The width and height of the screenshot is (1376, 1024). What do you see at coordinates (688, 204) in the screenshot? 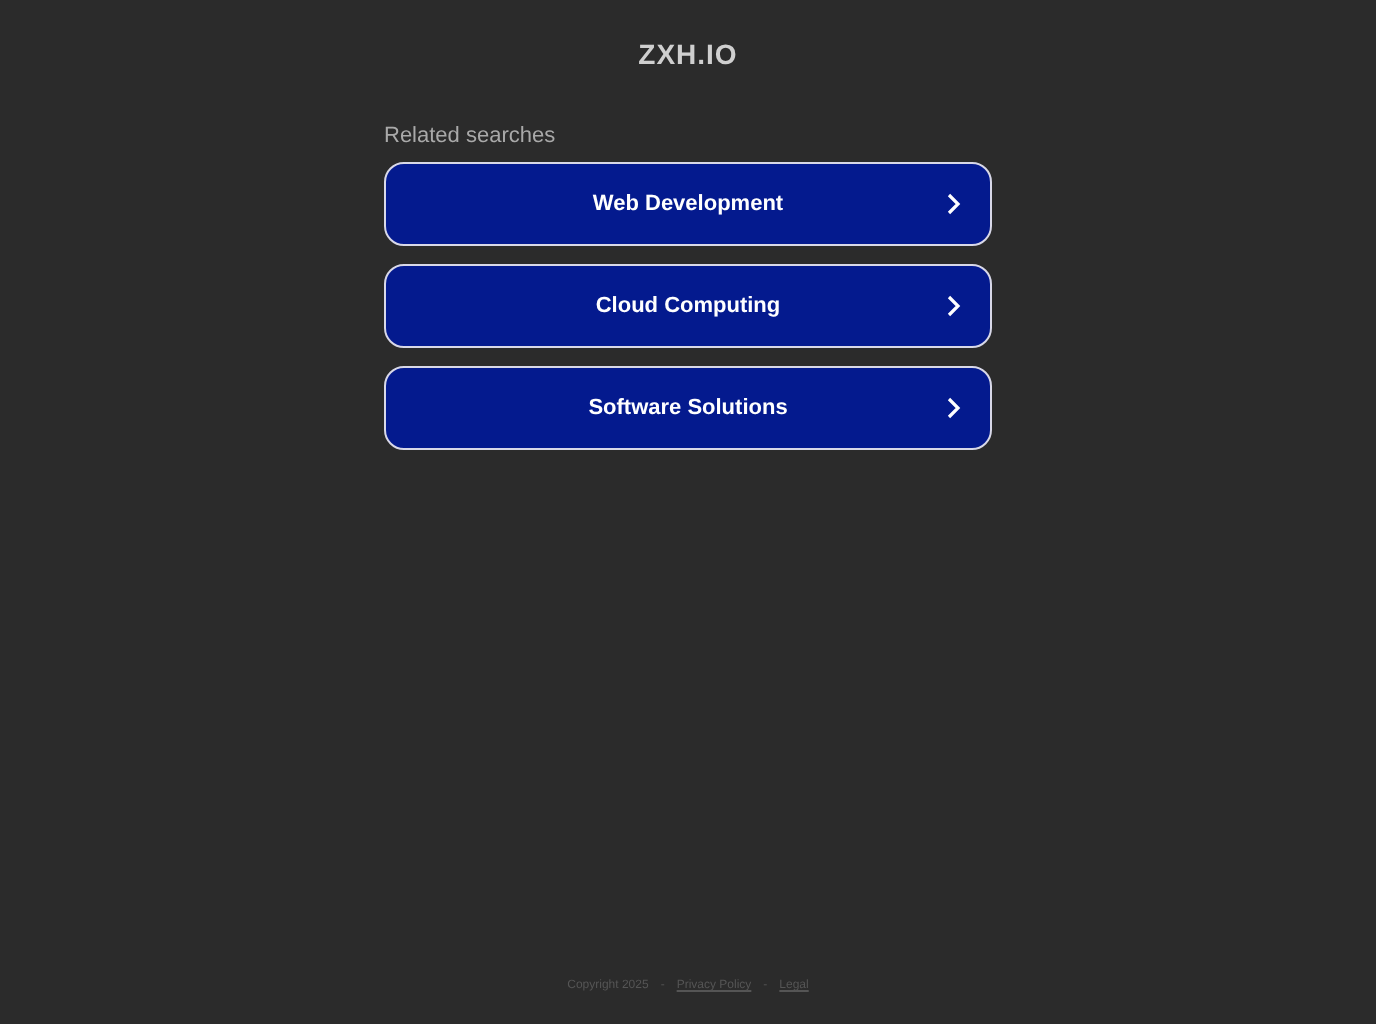
I see `related-search-link: Web Development` at bounding box center [688, 204].